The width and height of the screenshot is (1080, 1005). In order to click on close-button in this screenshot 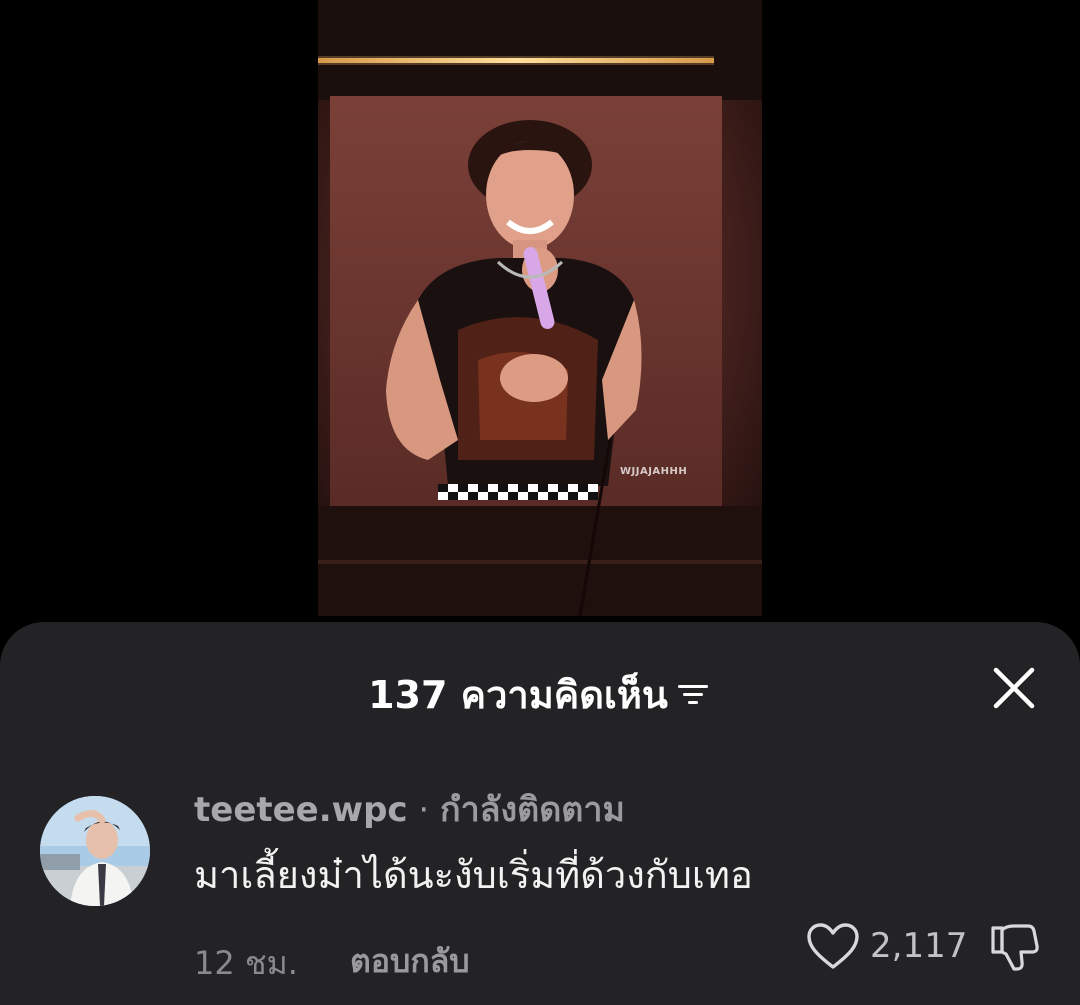, I will do `click(1014, 688)`.